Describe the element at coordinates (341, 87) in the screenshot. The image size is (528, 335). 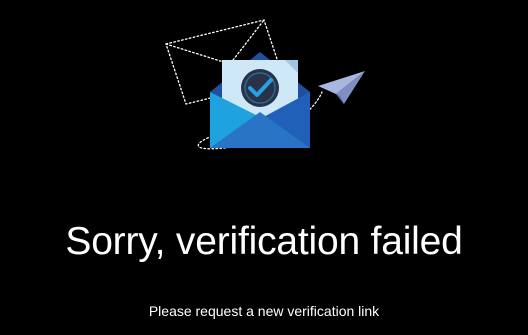
I see `paper-plane-icon` at that location.